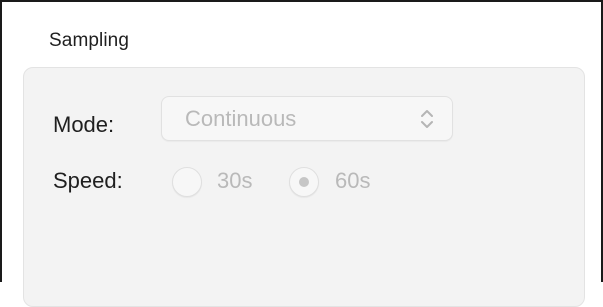  I want to click on speed-30s-radio, so click(187, 182).